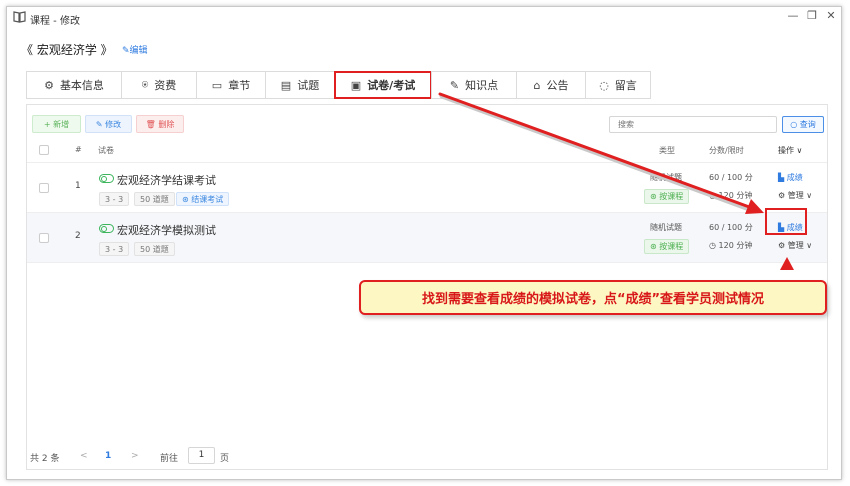 The image size is (850, 486). What do you see at coordinates (67, 50) in the screenshot?
I see `course-title: 《 宏观经济学 》` at bounding box center [67, 50].